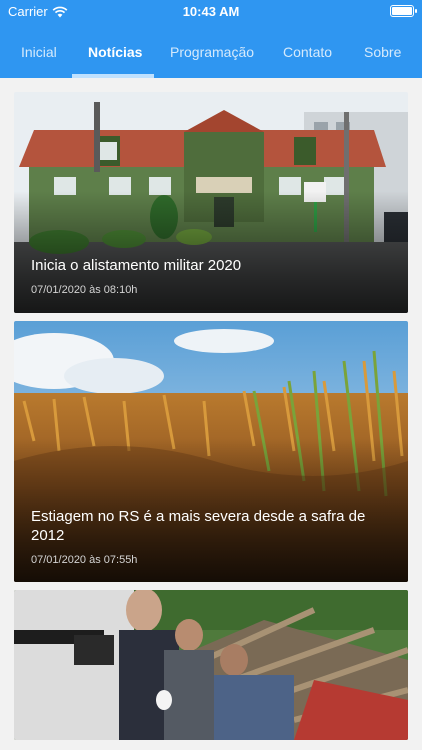  What do you see at coordinates (307, 52) in the screenshot?
I see `tab-contato: Contato` at bounding box center [307, 52].